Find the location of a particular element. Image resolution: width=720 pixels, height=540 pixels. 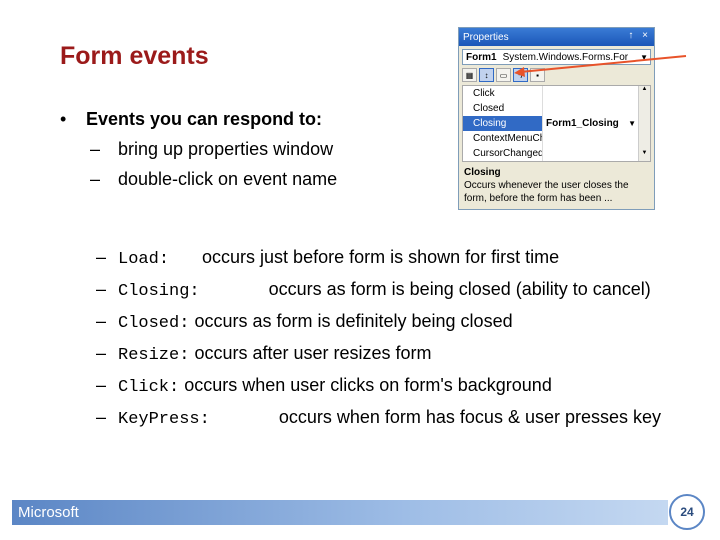

grid-row: ContextMenuCha is located at coordinates (556, 138).